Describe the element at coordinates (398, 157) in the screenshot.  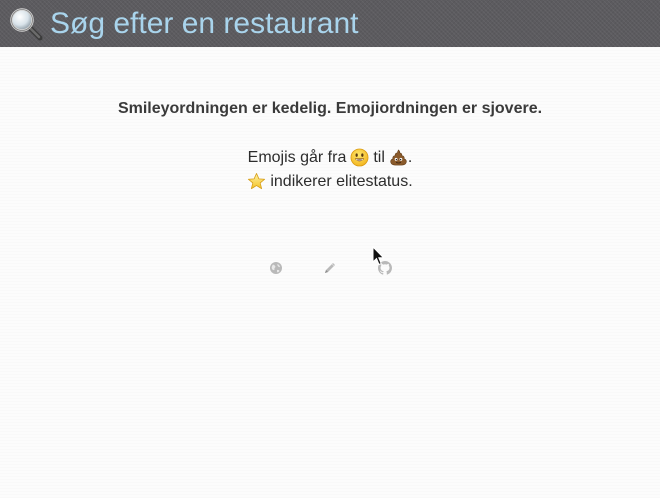
I see `pile-of-poo-icon` at that location.